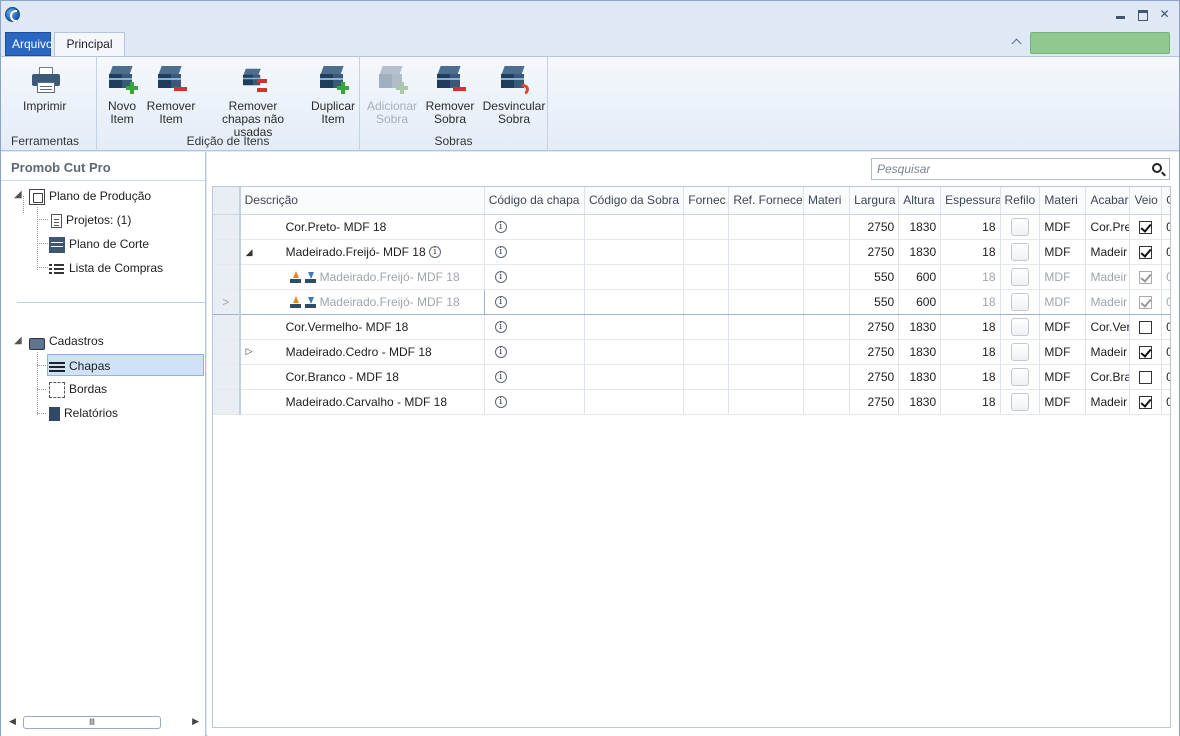  Describe the element at coordinates (1157, 168) in the screenshot. I see `search-icon` at that location.